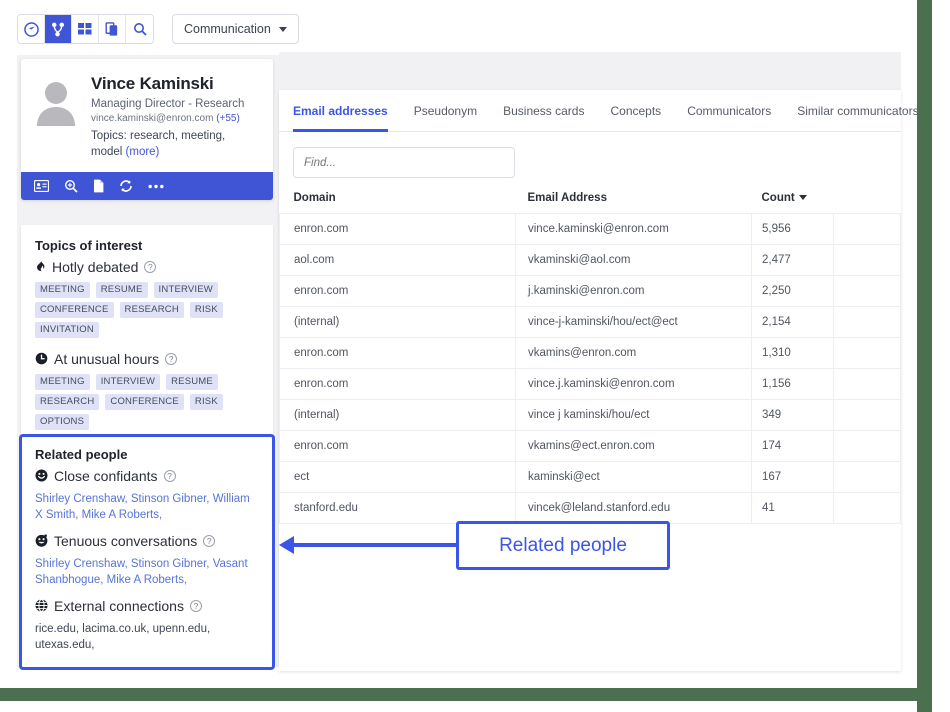 Image resolution: width=950 pixels, height=712 pixels. Describe the element at coordinates (635, 111) in the screenshot. I see `tab-concepts: Concepts` at that location.